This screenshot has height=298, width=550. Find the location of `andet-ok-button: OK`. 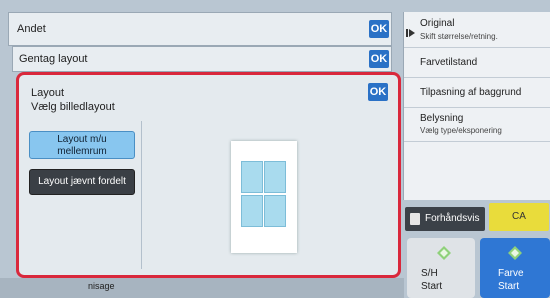

andet-ok-button: OK is located at coordinates (379, 29).